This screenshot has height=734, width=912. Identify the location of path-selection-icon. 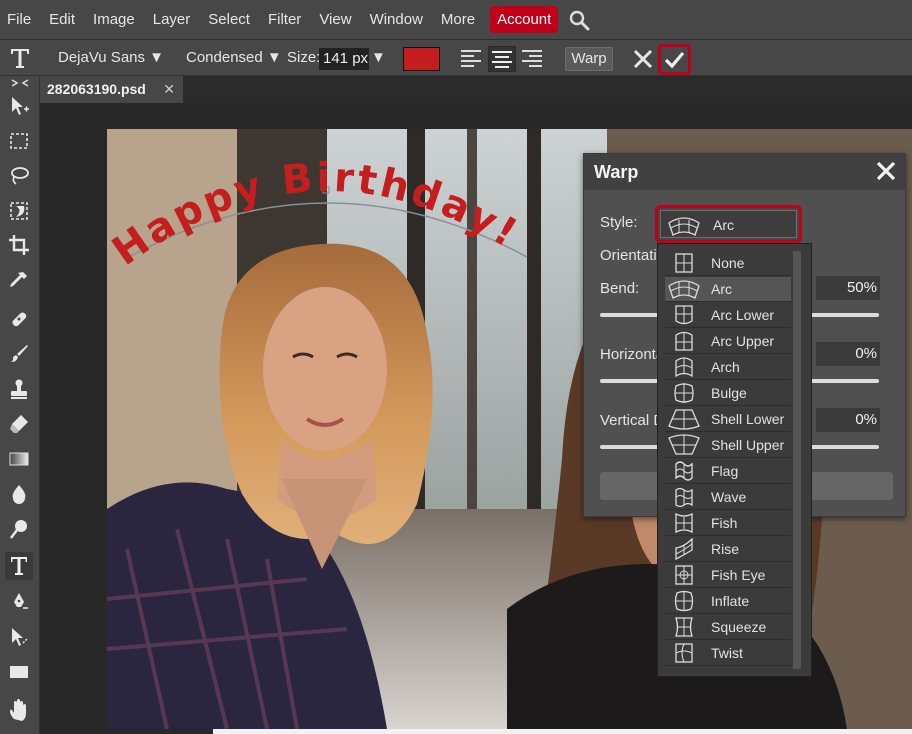
(20, 637).